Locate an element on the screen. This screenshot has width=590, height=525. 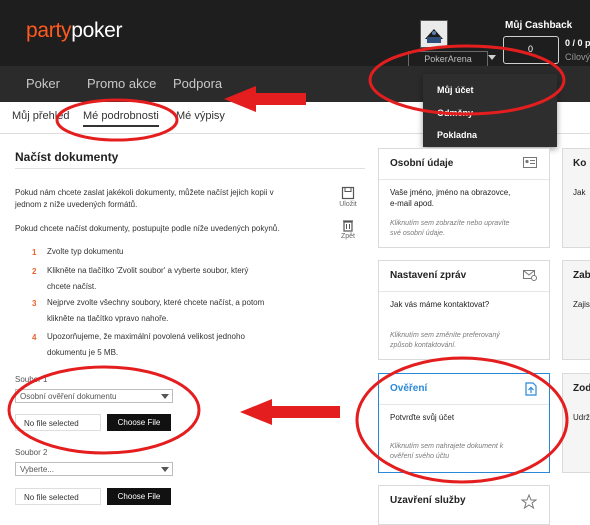
step-number: 1 is located at coordinates (34, 252).